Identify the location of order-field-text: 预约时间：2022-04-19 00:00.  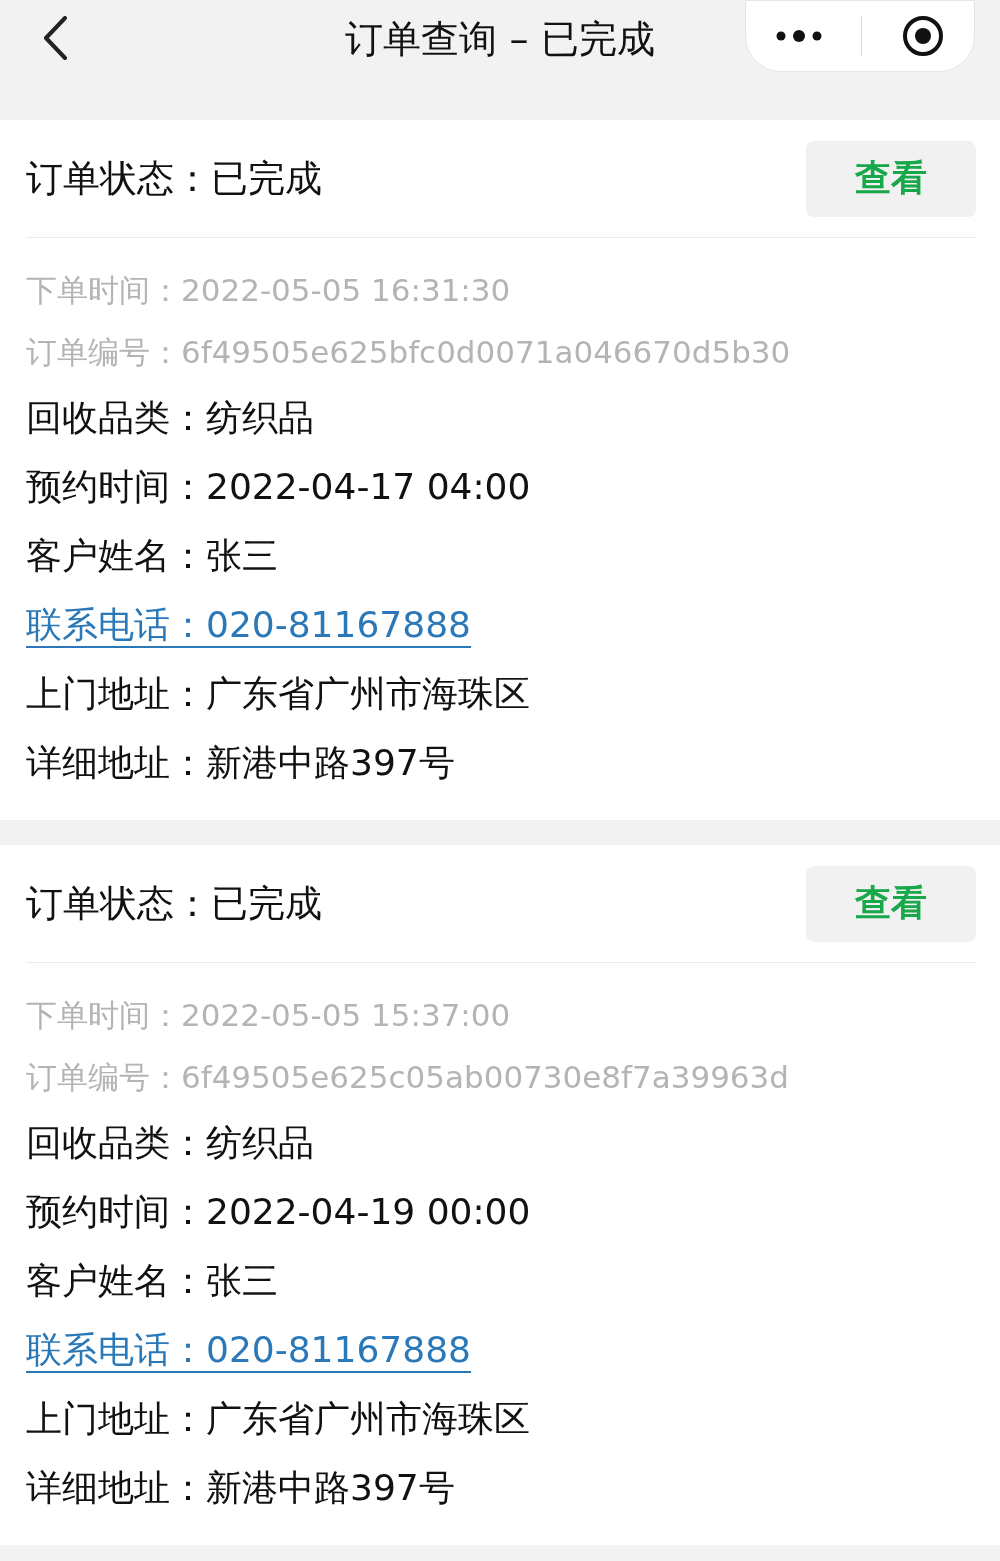
(278, 1212).